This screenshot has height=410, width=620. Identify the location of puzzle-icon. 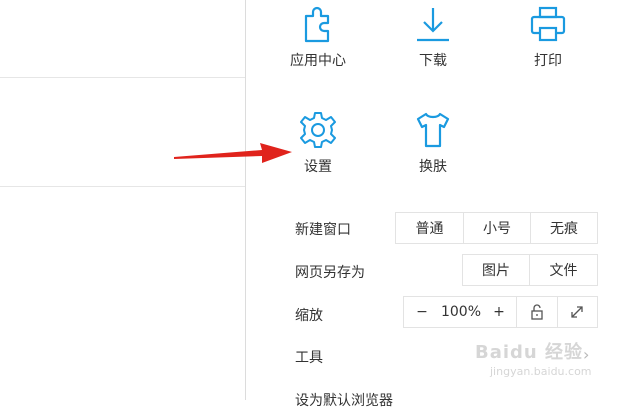
(317, 24).